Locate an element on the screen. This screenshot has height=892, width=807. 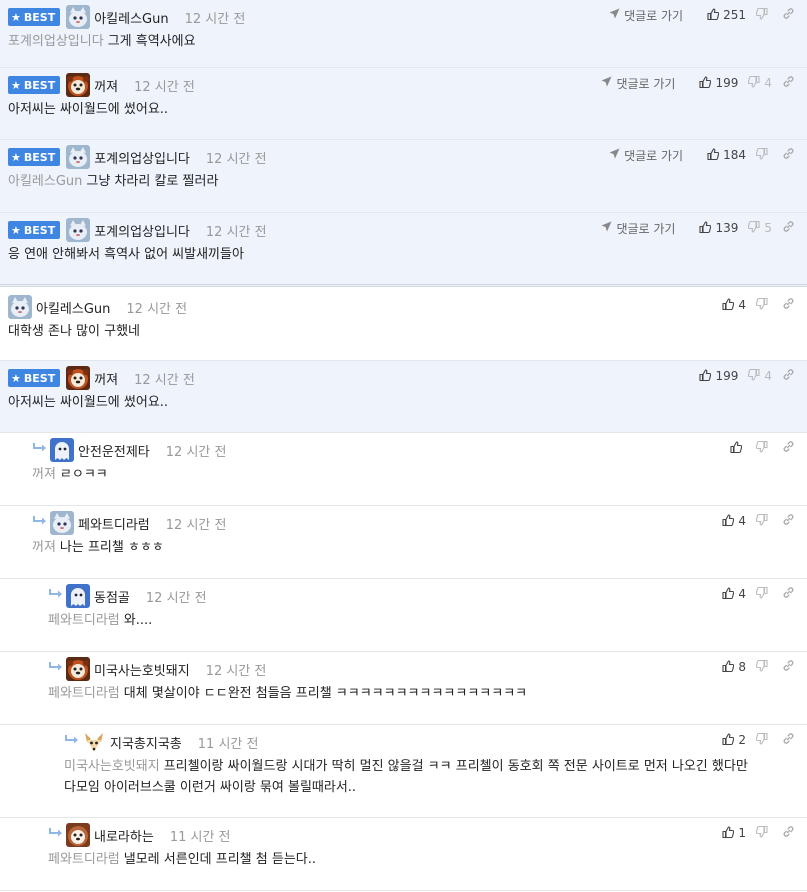
like-button: 251 is located at coordinates (726, 15).